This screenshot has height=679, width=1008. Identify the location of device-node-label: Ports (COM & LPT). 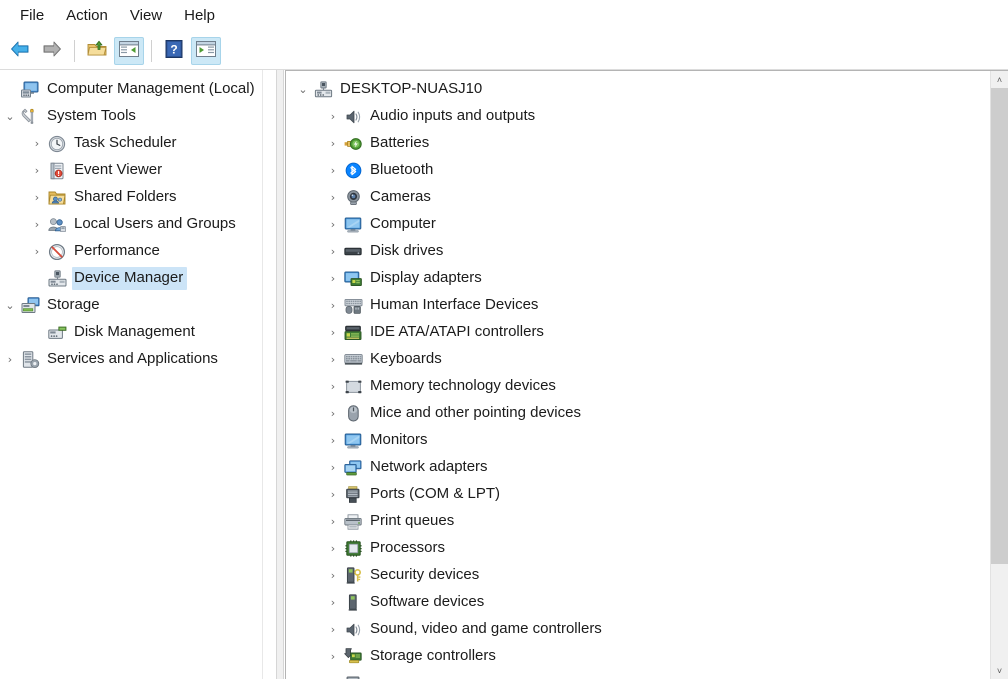
(435, 493).